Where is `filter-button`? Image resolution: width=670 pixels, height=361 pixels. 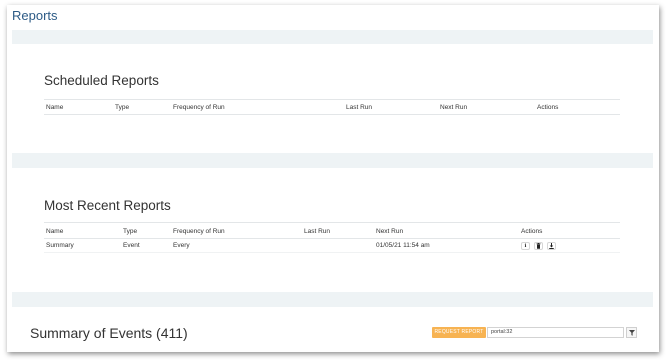
filter-button is located at coordinates (631, 332).